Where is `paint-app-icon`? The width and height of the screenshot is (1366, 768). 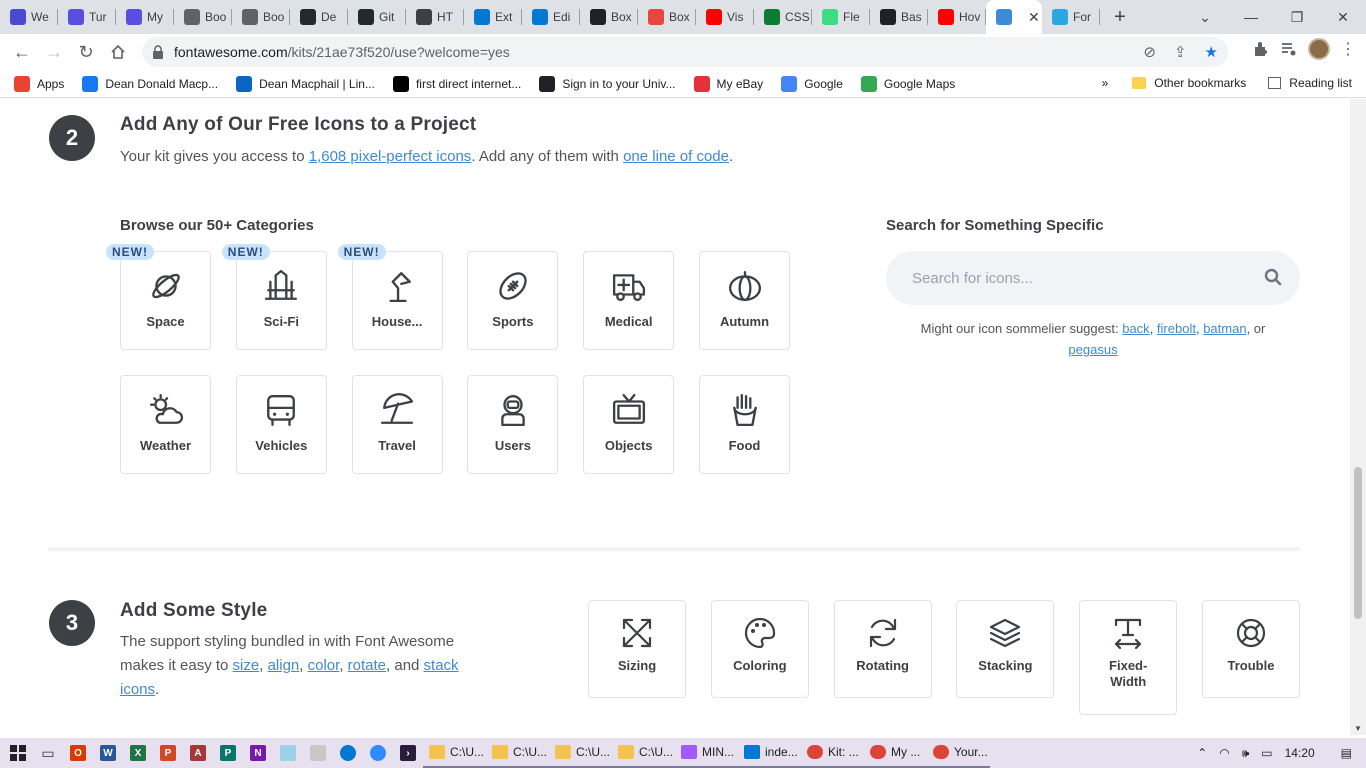 paint-app-icon is located at coordinates (318, 753).